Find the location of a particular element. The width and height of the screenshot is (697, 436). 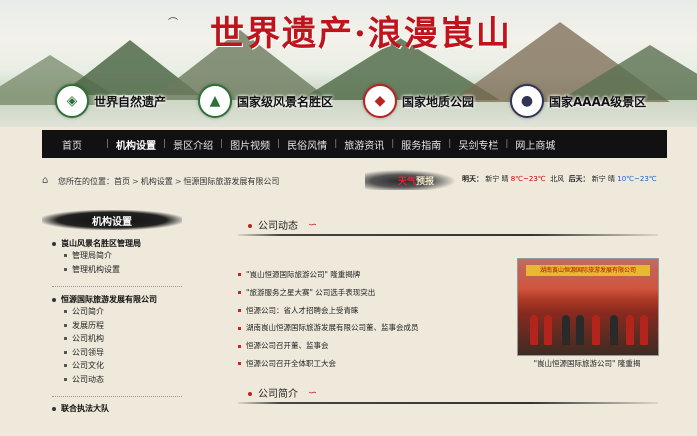

logo-label: 国家地质公园 is located at coordinates (438, 101).